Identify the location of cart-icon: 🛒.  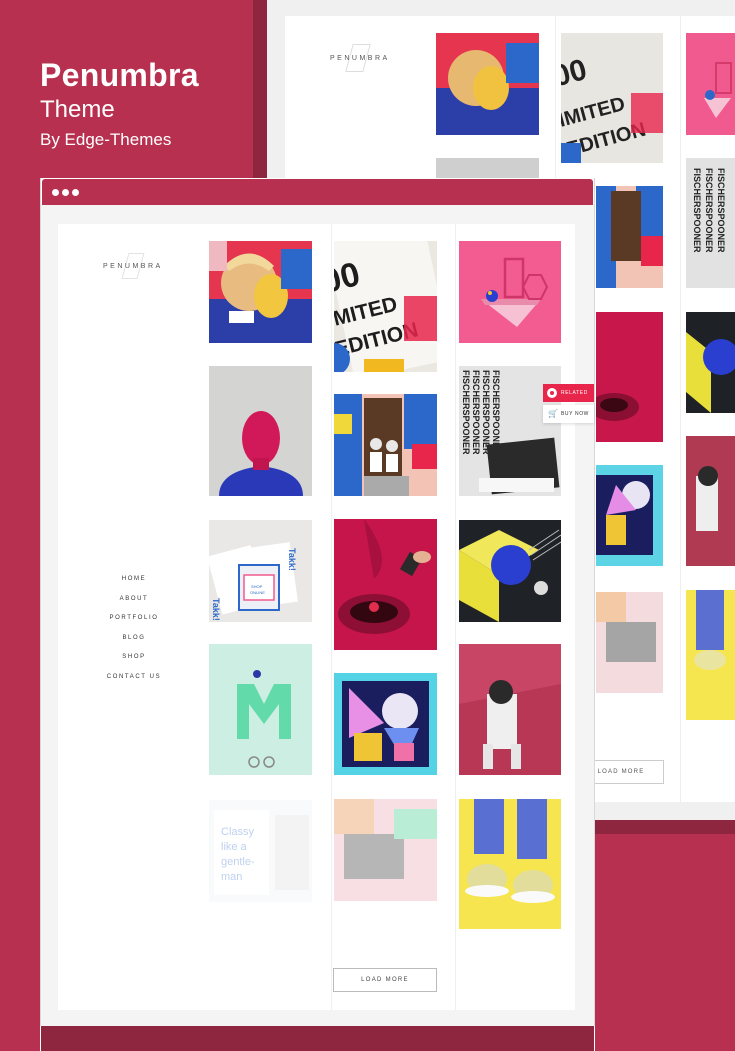
(553, 413).